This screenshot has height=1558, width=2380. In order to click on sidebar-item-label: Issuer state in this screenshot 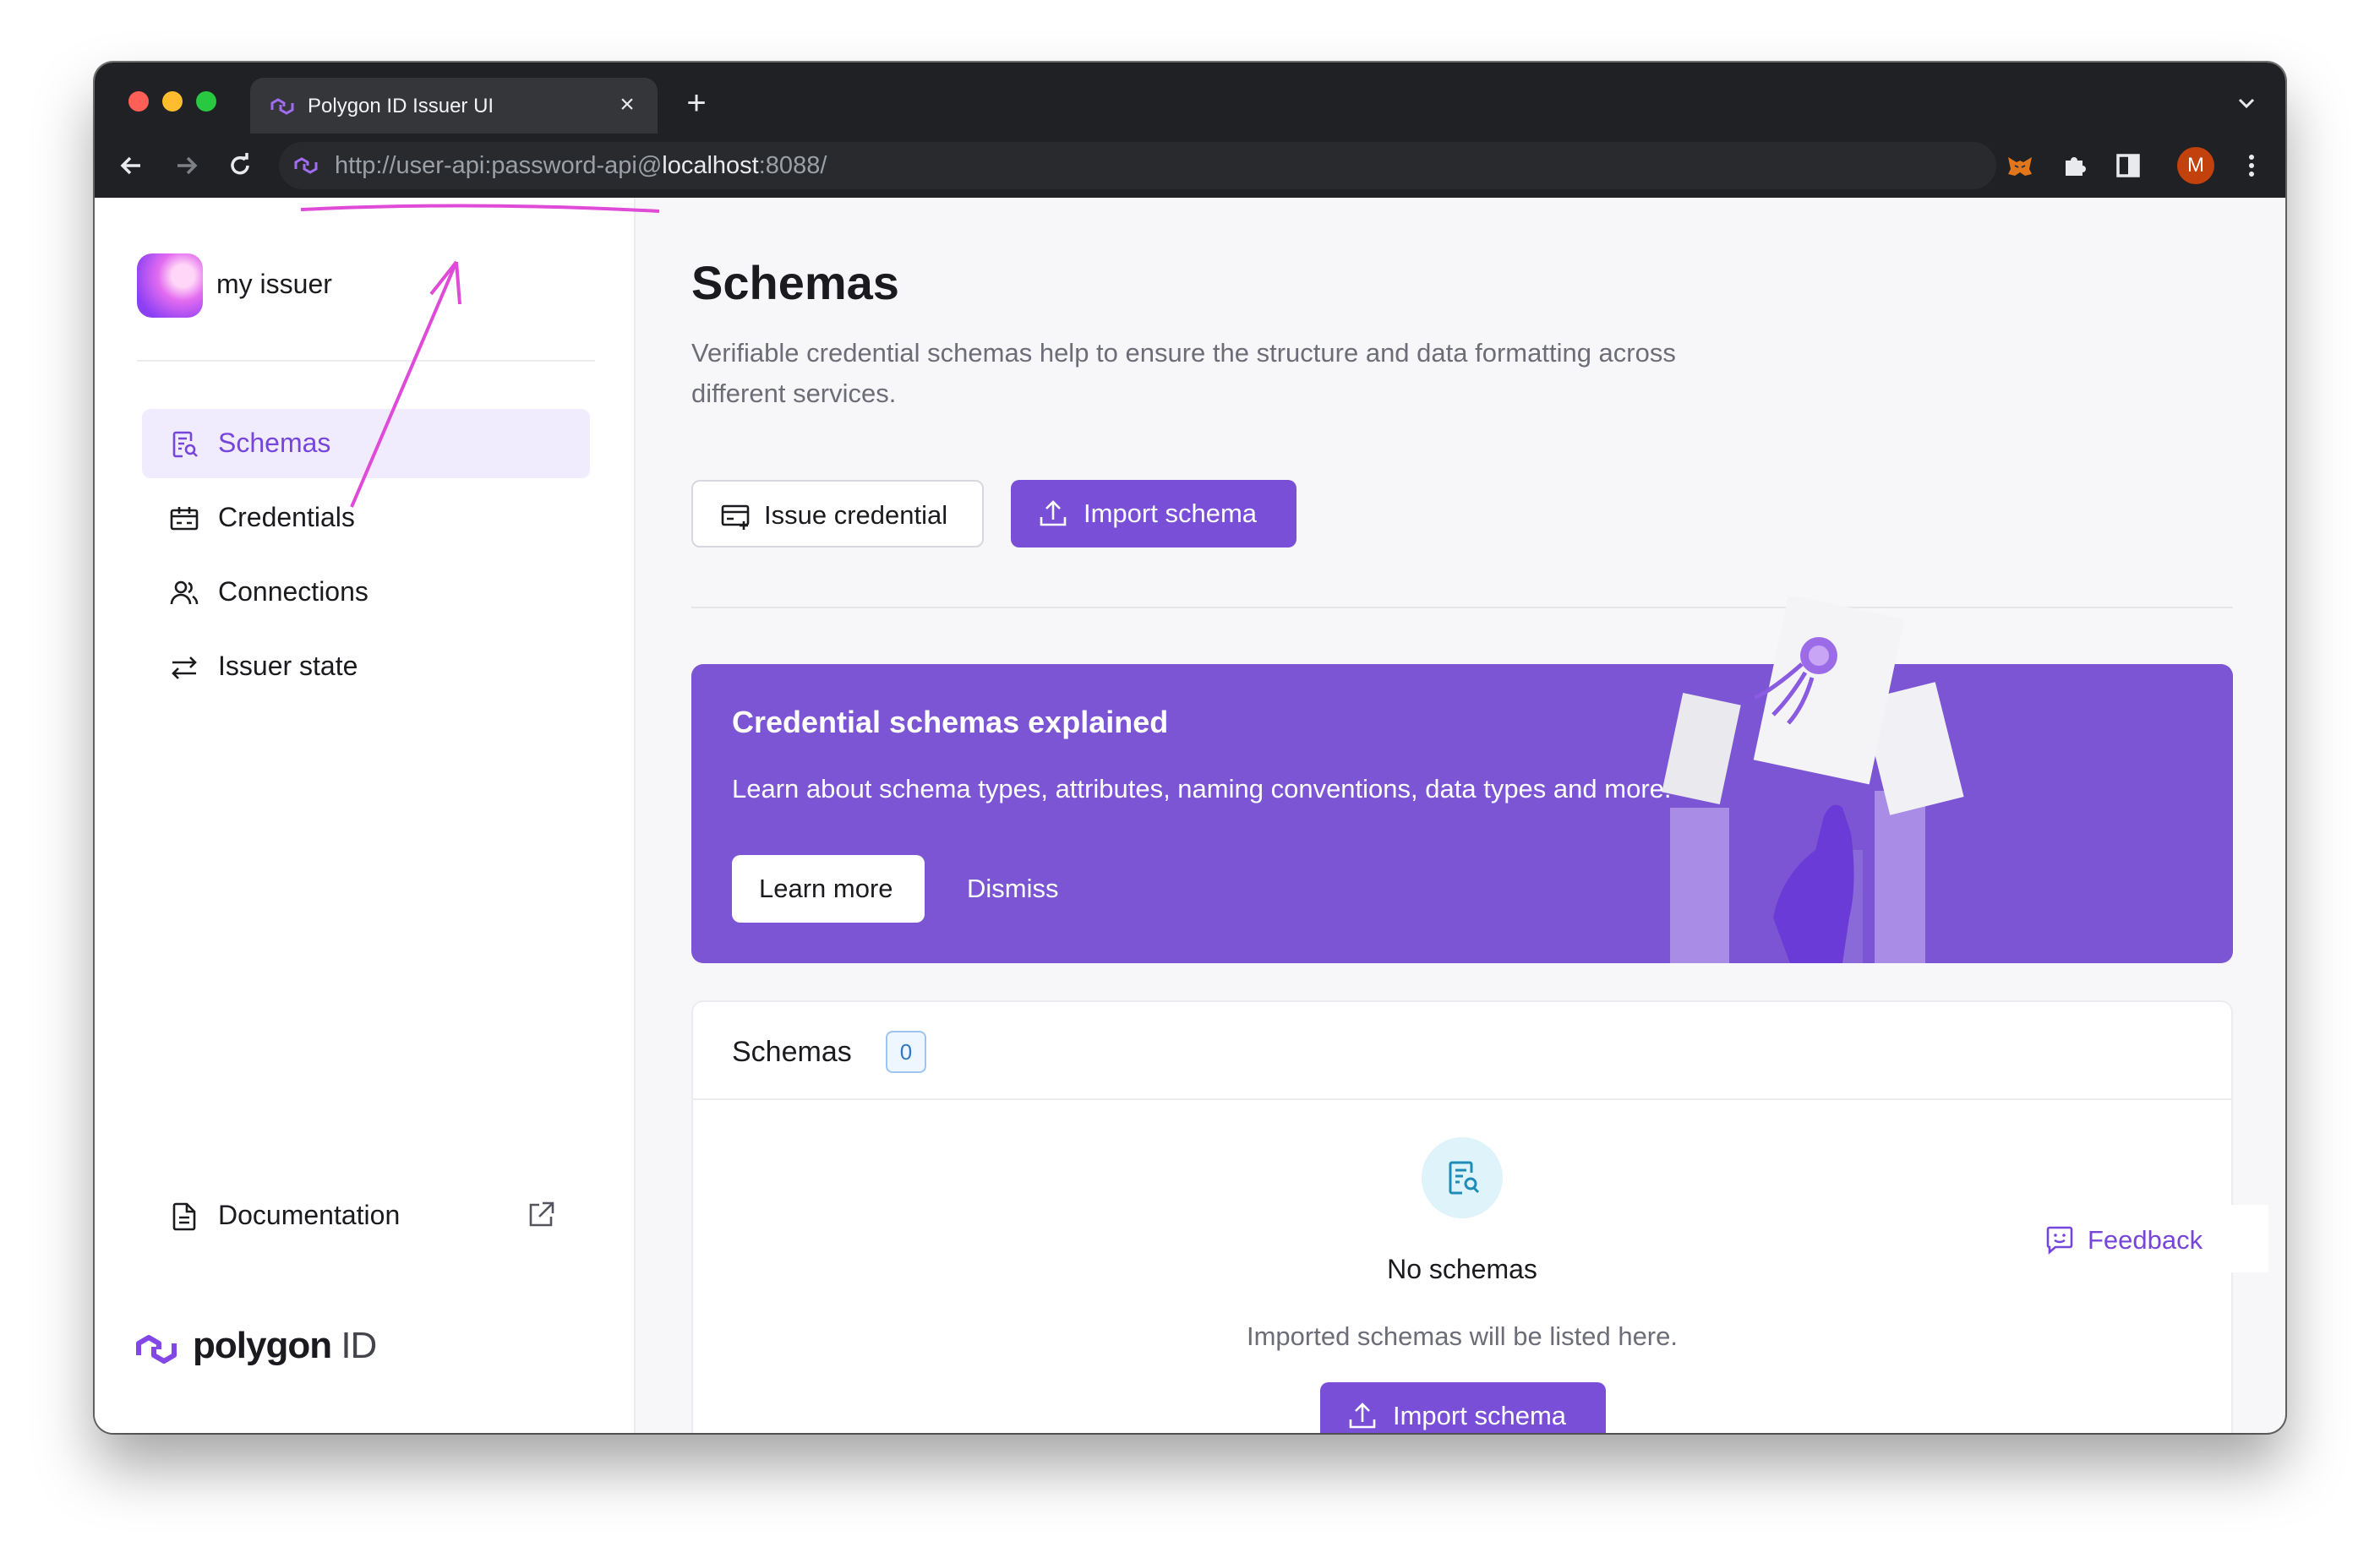, I will do `click(288, 666)`.